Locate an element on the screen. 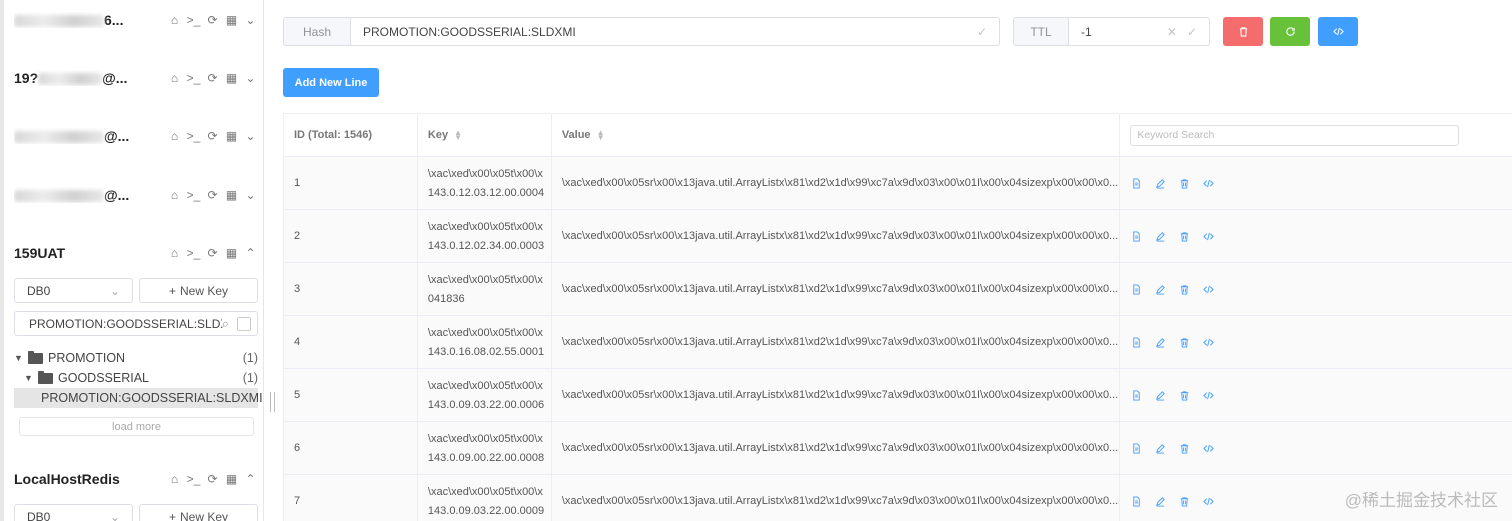  ttl-input: -1 ✕ ✓ is located at coordinates (1139, 31).